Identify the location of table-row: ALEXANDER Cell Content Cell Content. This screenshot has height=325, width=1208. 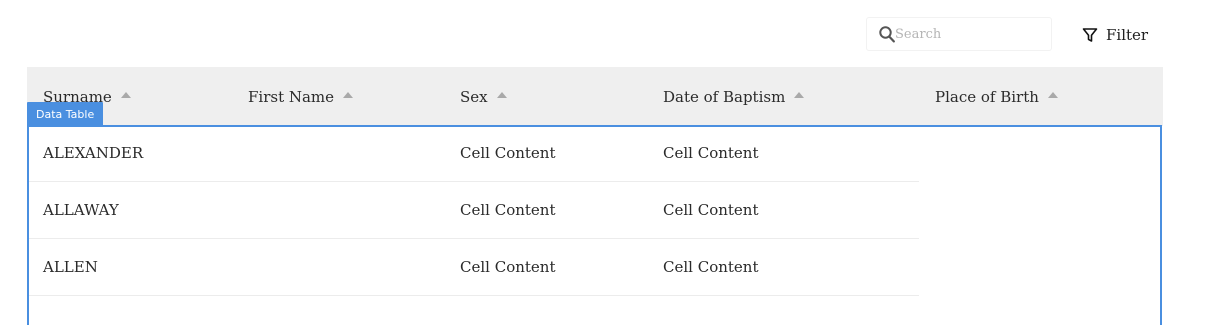
(474, 153).